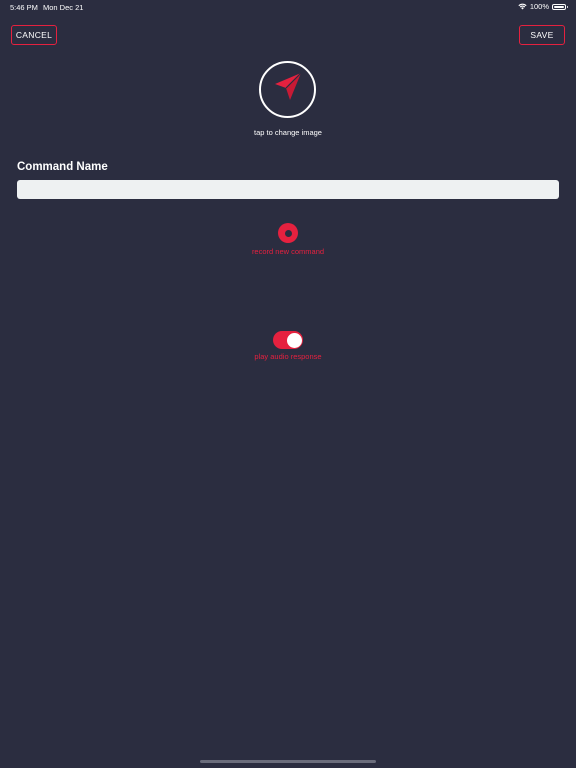 This screenshot has width=576, height=768. What do you see at coordinates (288, 761) in the screenshot?
I see `home-indicator` at bounding box center [288, 761].